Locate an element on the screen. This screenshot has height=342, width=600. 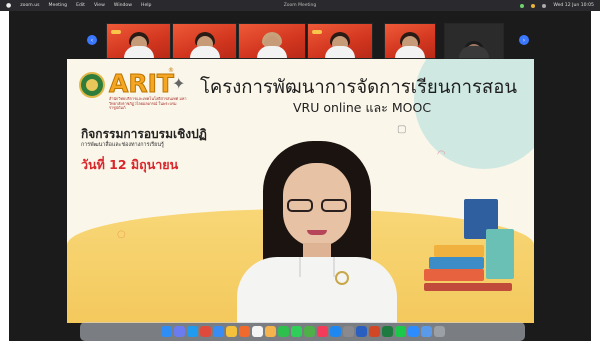
glasses-icon is located at coordinates (317, 206).